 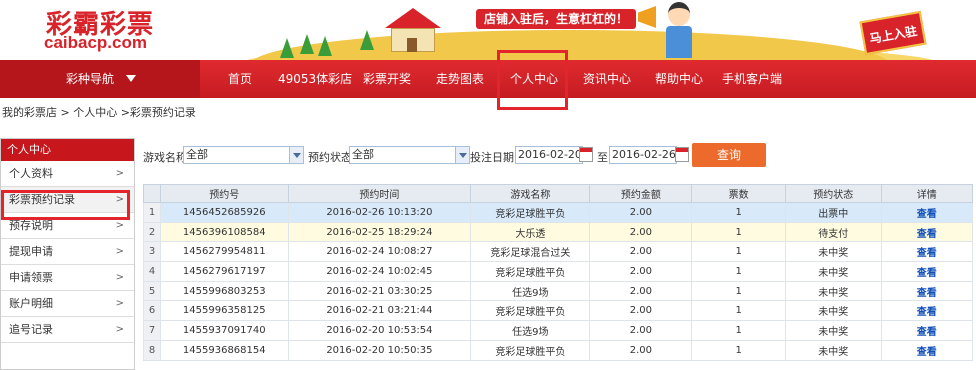 I want to click on date-to-label: 至, so click(x=602, y=157).